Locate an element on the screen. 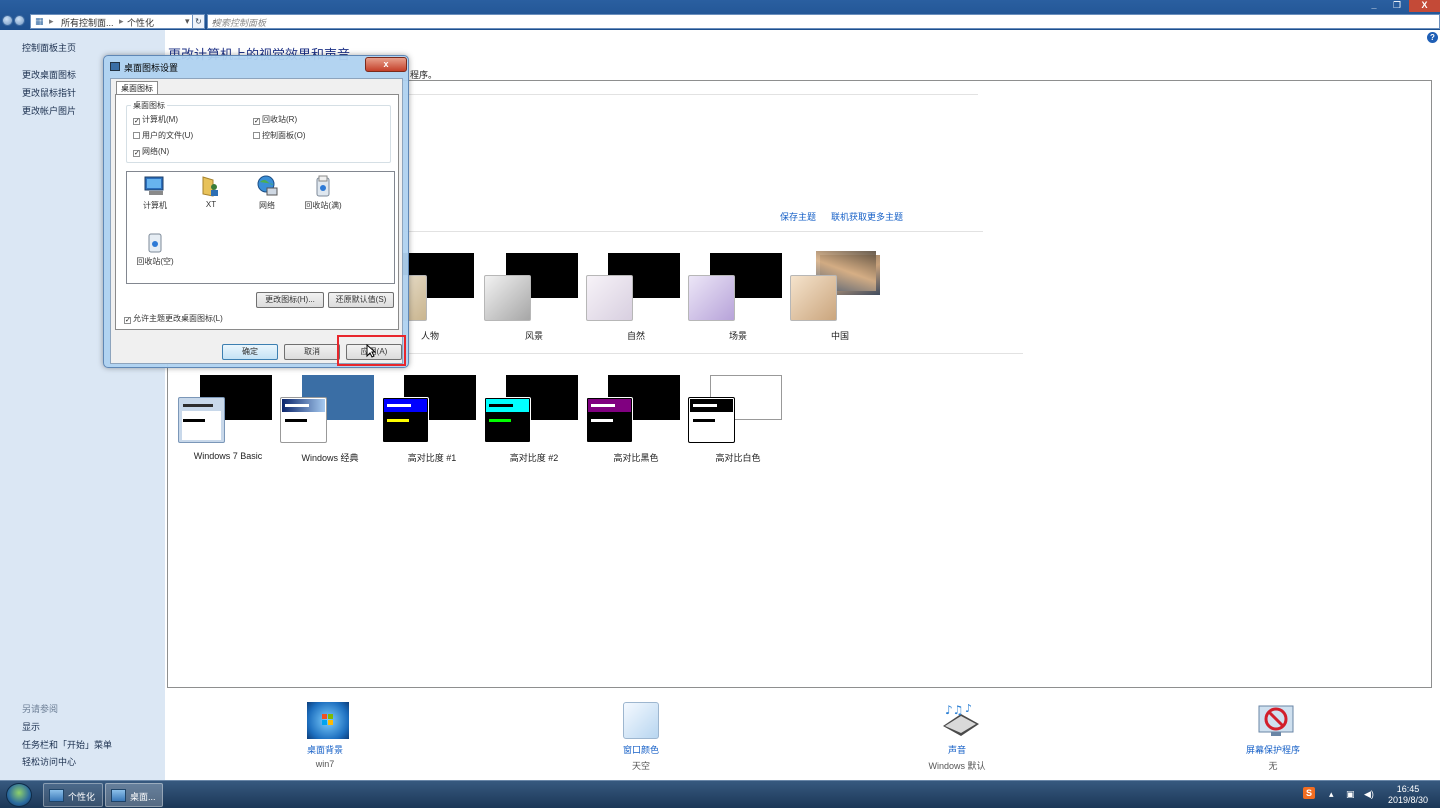  help-icon: ? is located at coordinates (1432, 37).